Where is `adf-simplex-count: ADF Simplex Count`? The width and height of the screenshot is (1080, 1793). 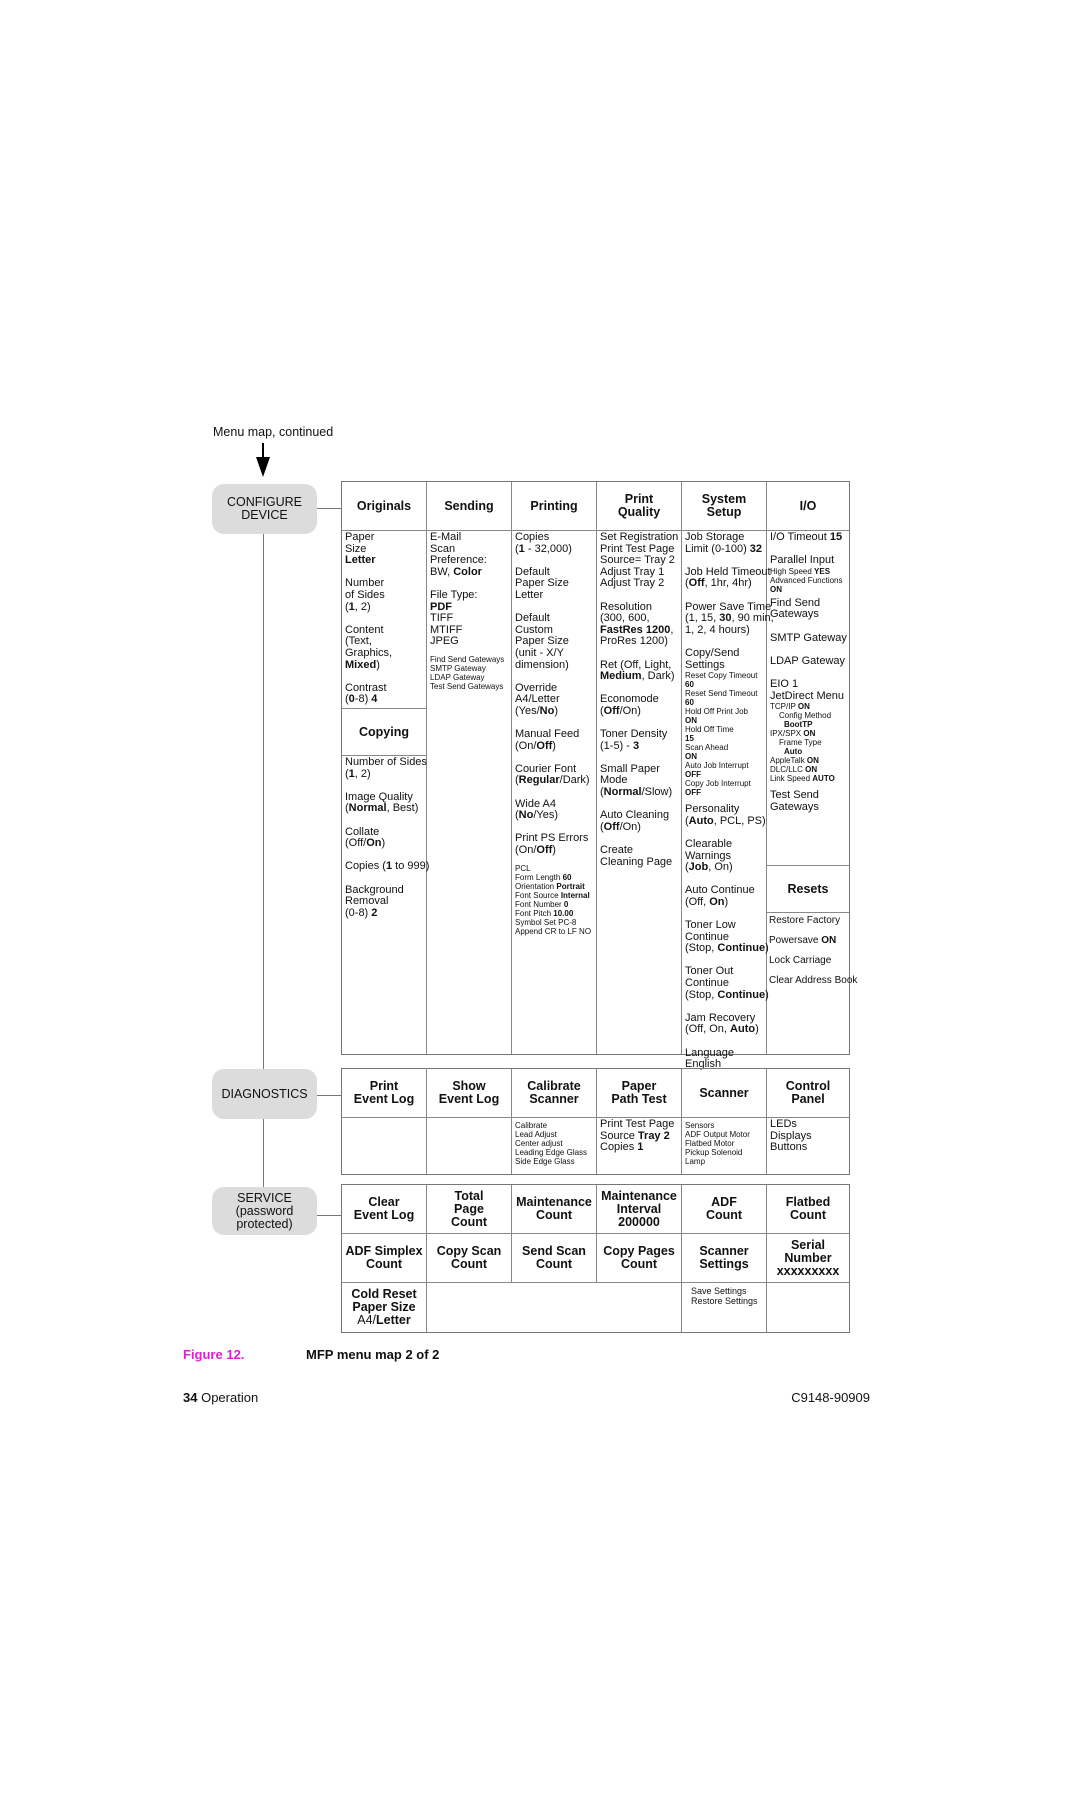 adf-simplex-count: ADF Simplex Count is located at coordinates (384, 1257).